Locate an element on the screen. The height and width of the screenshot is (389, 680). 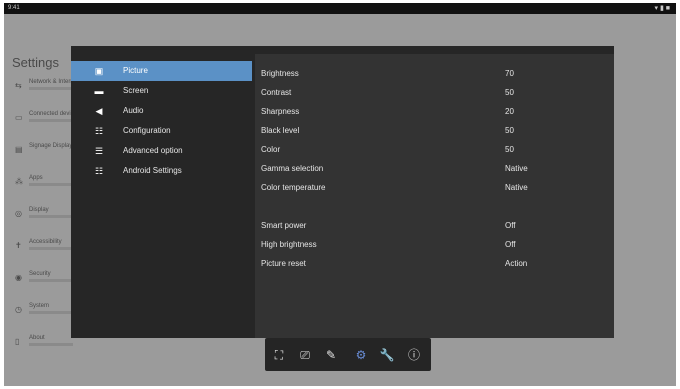
setting-value: Action is located at coordinates (516, 263).